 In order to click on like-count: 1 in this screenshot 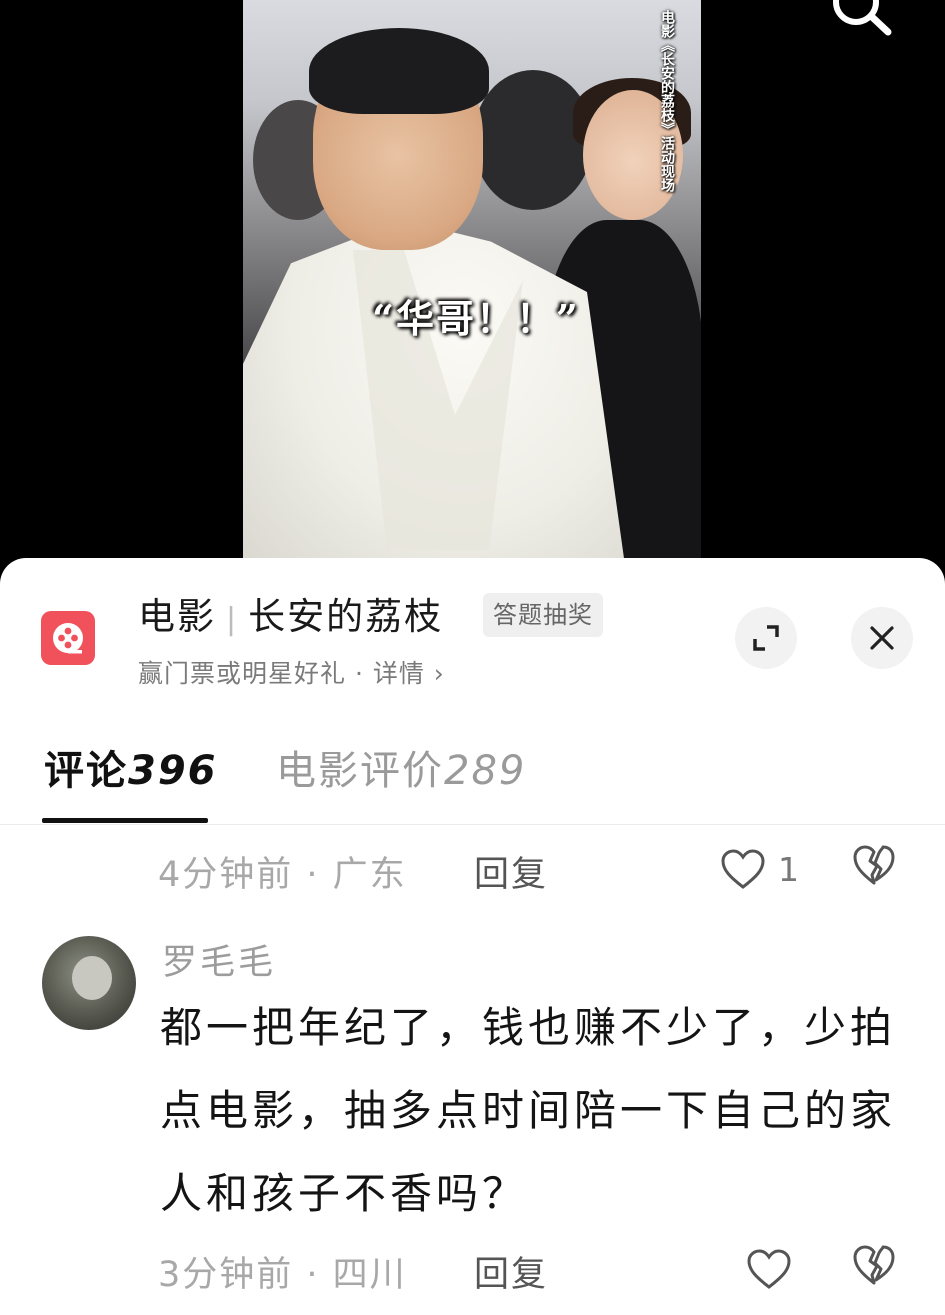, I will do `click(788, 869)`.